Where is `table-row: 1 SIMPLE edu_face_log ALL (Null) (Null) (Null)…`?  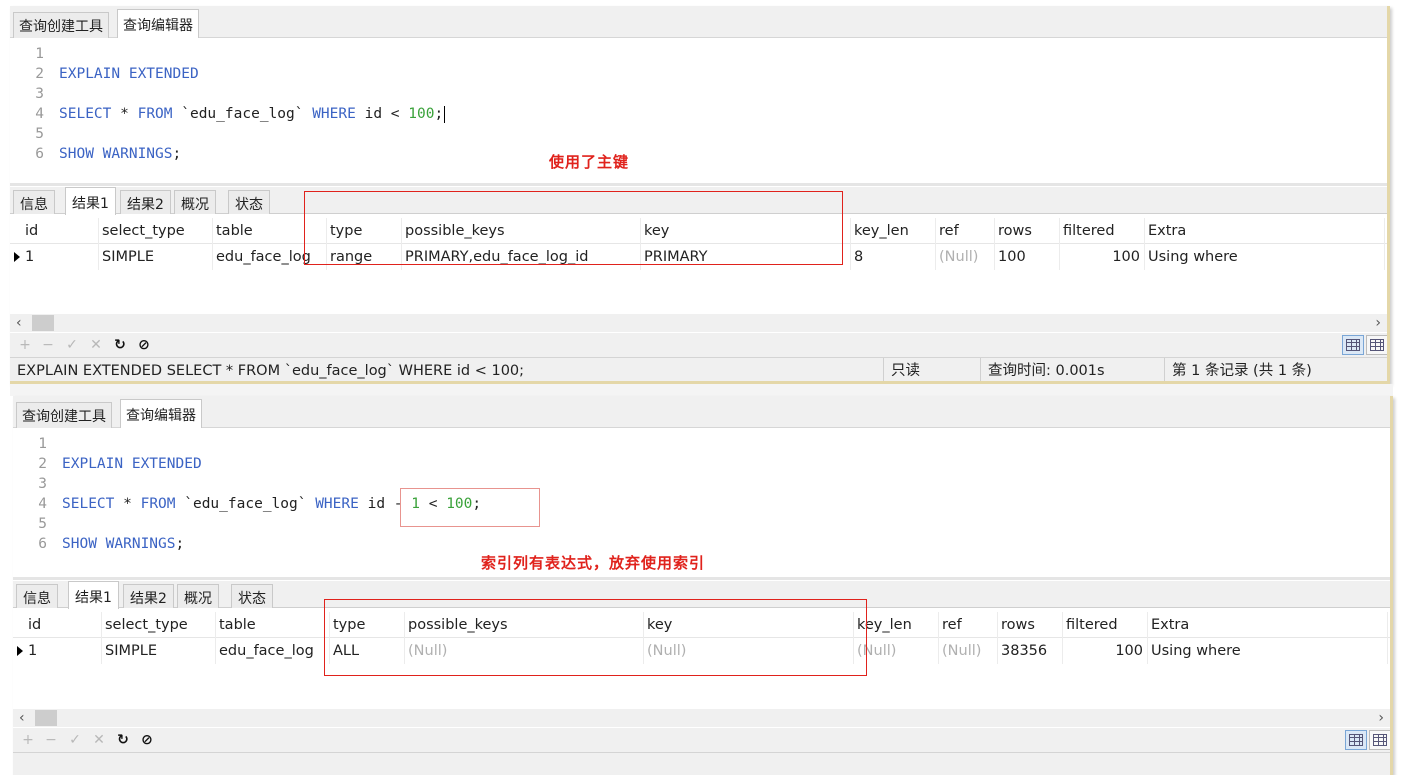 table-row: 1 SIMPLE edu_face_log ALL (Null) (Null) (Null)… is located at coordinates (701, 651).